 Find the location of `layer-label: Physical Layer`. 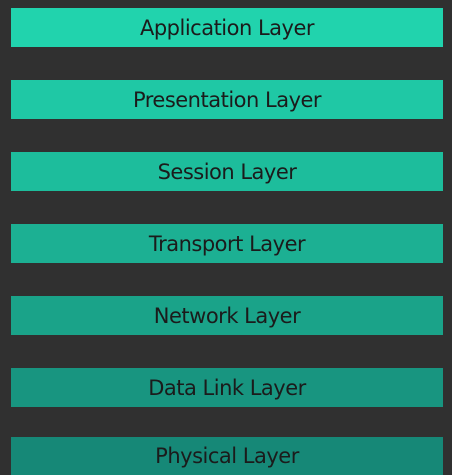

layer-label: Physical Layer is located at coordinates (227, 456).